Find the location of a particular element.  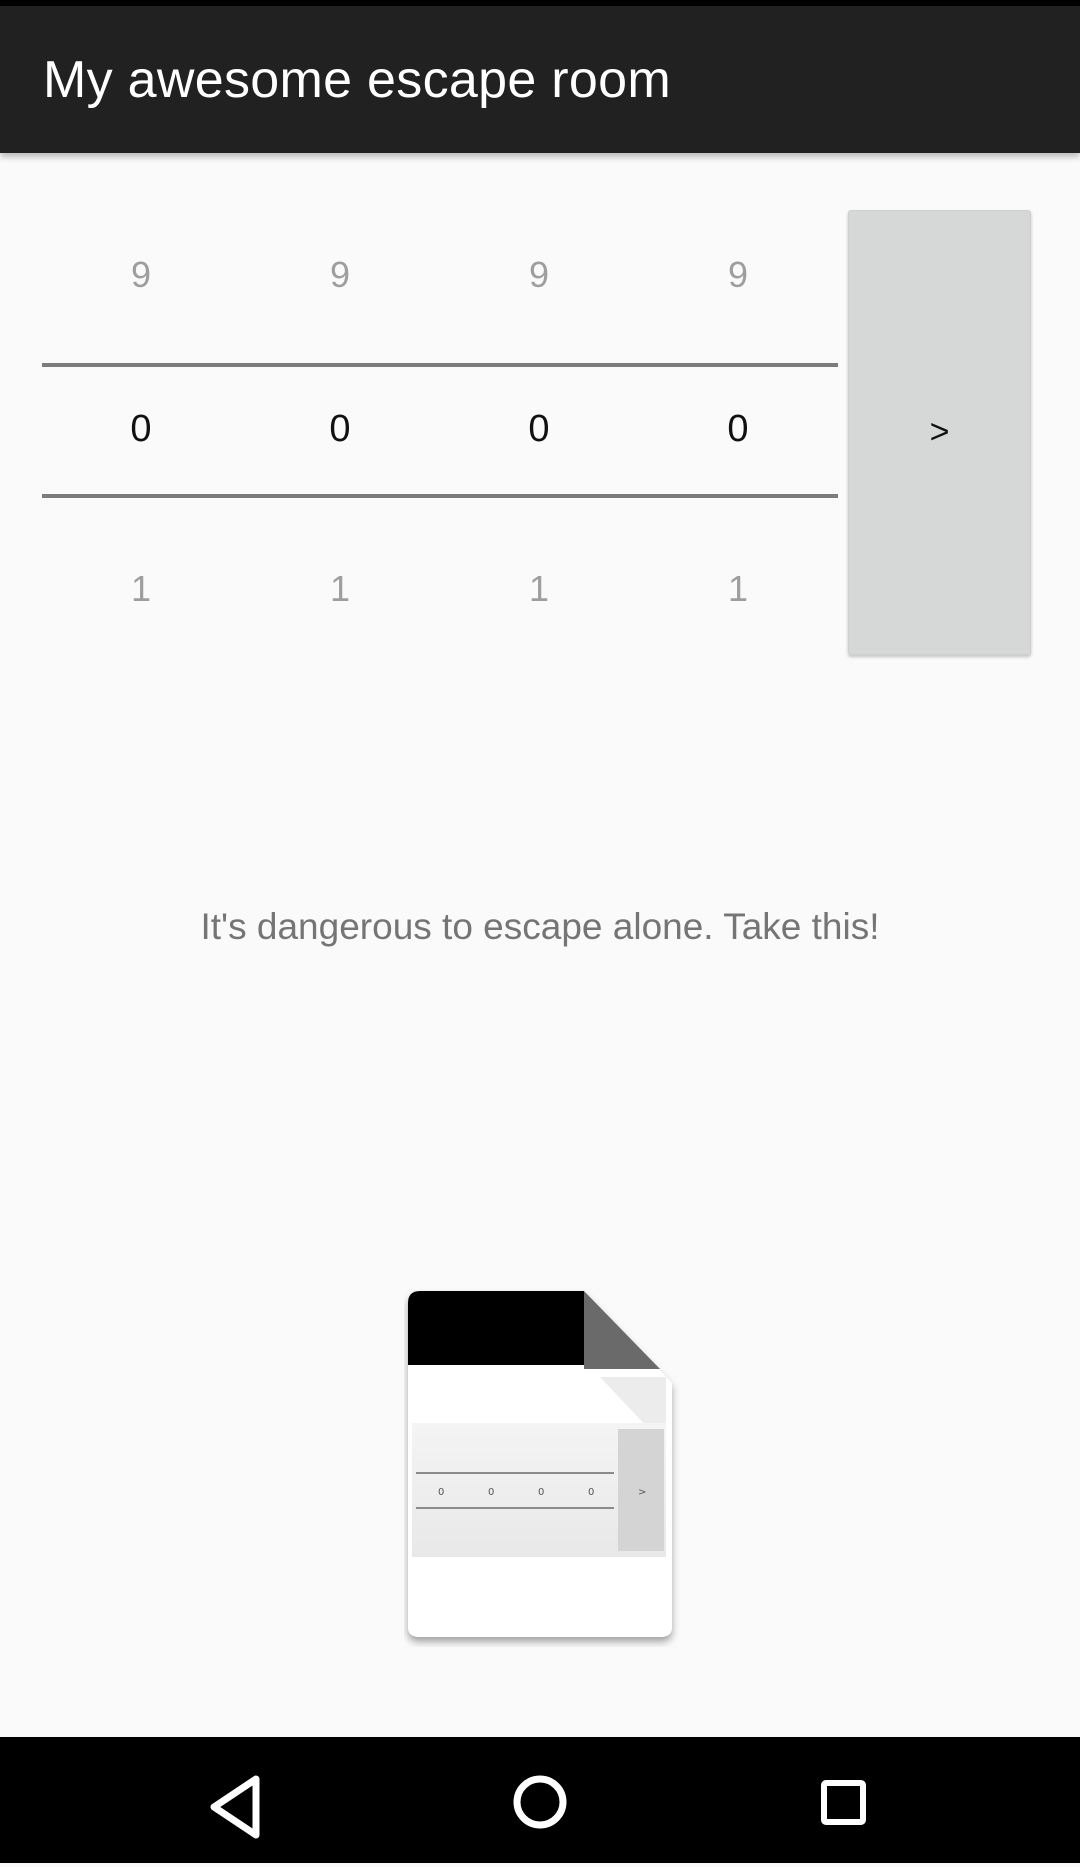

home-icon is located at coordinates (540, 1800).